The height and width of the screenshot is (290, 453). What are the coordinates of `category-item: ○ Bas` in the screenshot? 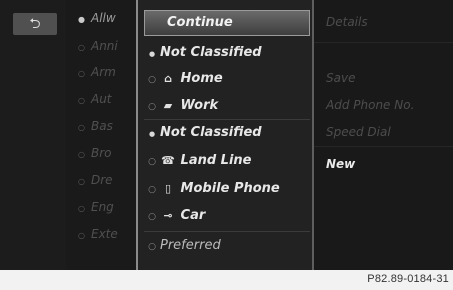 It's located at (107, 126).